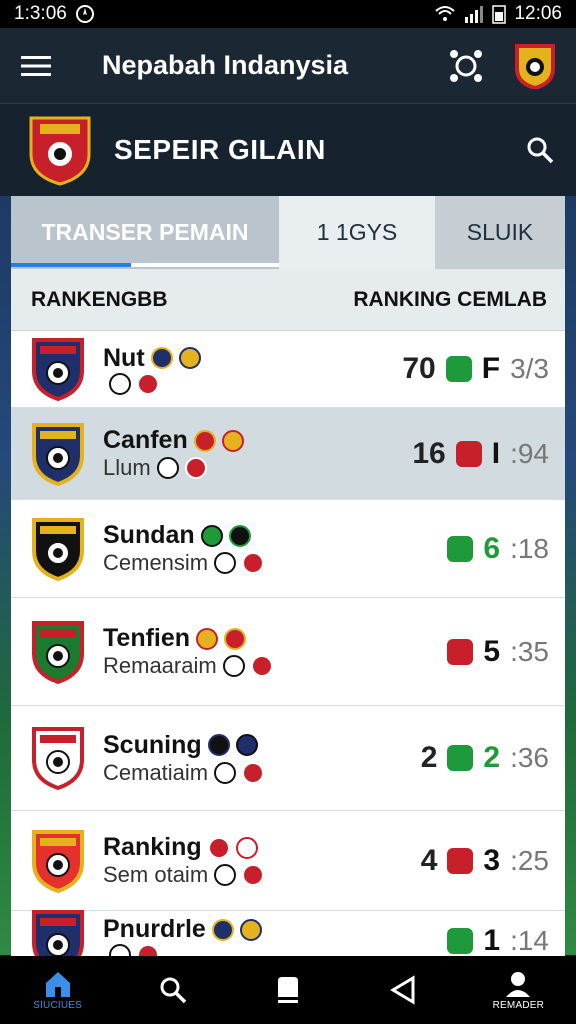 The image size is (576, 1024). Describe the element at coordinates (262, 860) in the screenshot. I see `team-names: Ranking Sem otaim` at that location.